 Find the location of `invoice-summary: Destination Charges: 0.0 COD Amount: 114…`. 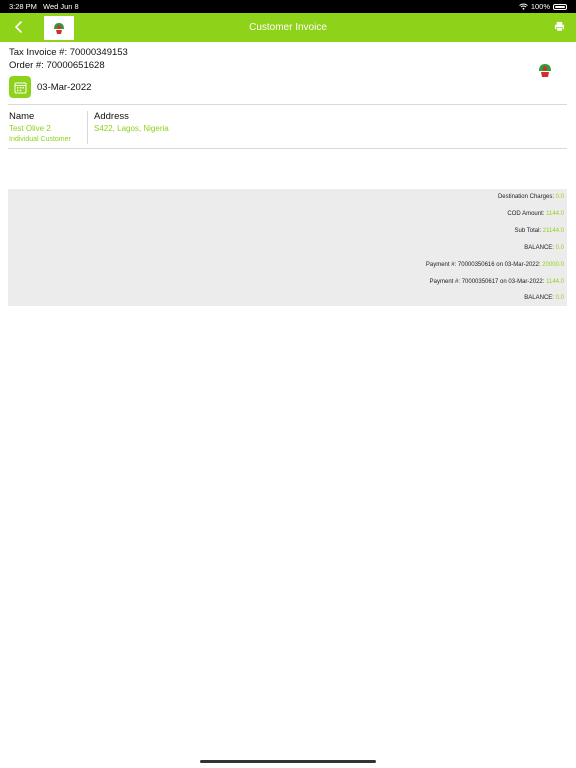

invoice-summary: Destination Charges: 0.0 COD Amount: 114… is located at coordinates (287, 247).